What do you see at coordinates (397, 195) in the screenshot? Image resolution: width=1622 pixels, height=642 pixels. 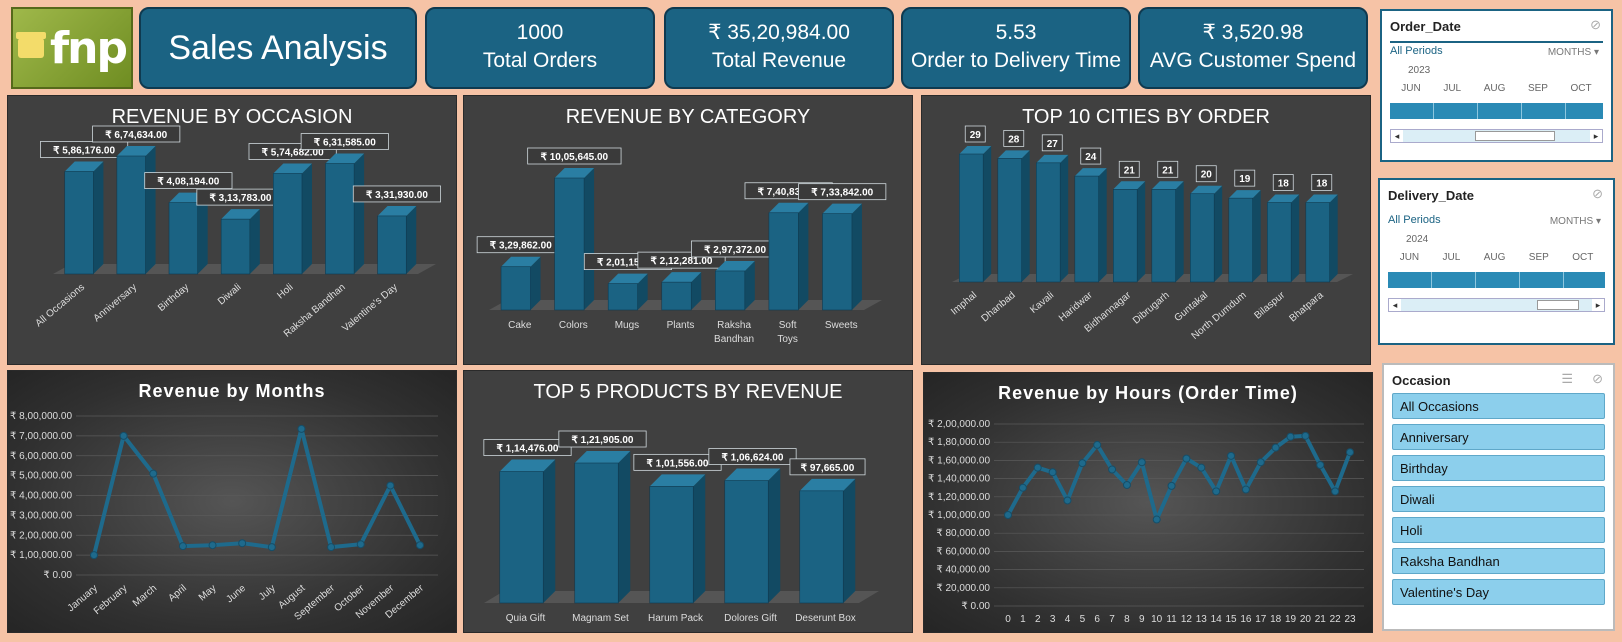 I see `data-label: ₹ 3,31,930.00` at bounding box center [397, 195].